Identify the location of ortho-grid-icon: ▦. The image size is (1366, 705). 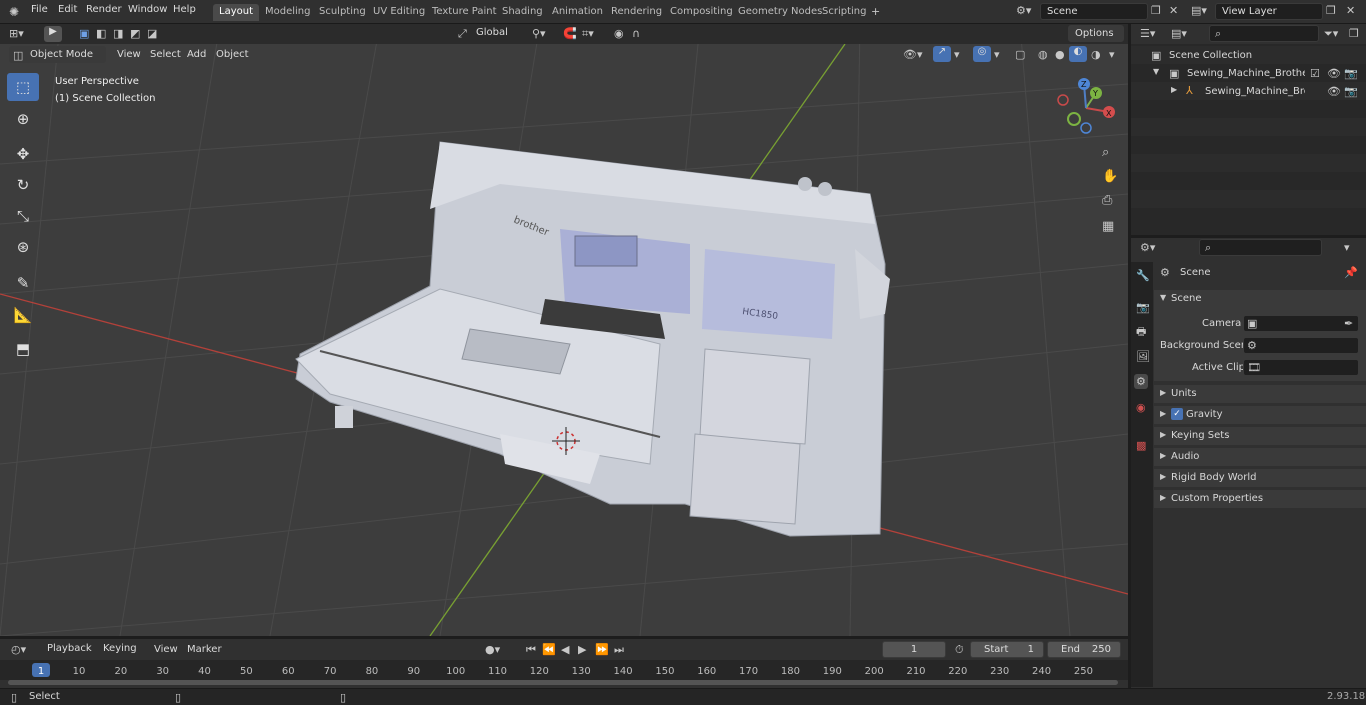
(1108, 226).